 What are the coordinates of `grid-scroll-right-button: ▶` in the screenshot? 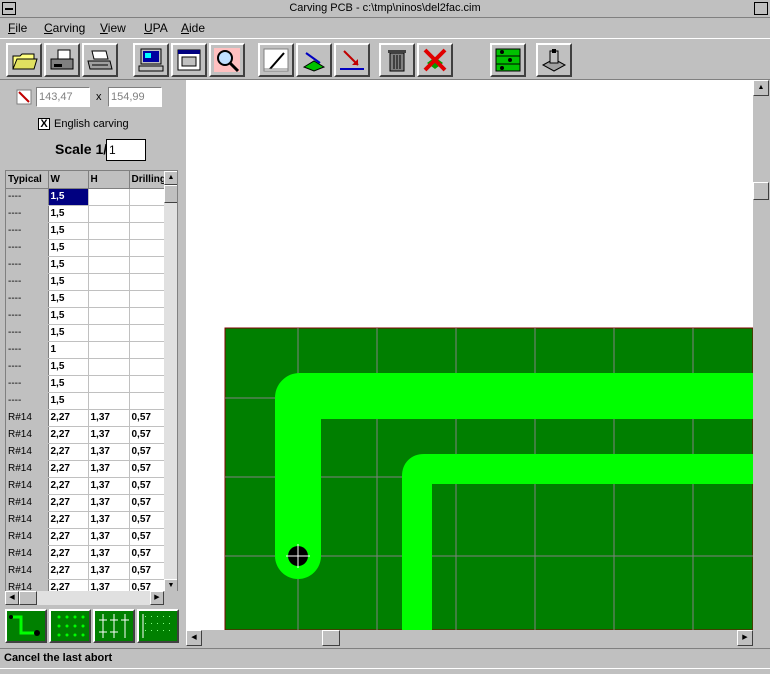 It's located at (157, 598).